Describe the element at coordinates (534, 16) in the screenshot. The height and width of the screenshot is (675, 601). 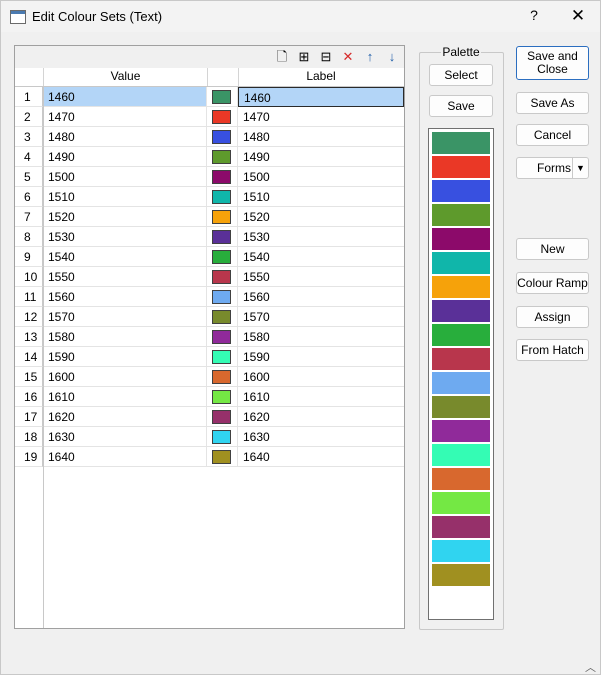
I see `help-icon: ?` at that location.